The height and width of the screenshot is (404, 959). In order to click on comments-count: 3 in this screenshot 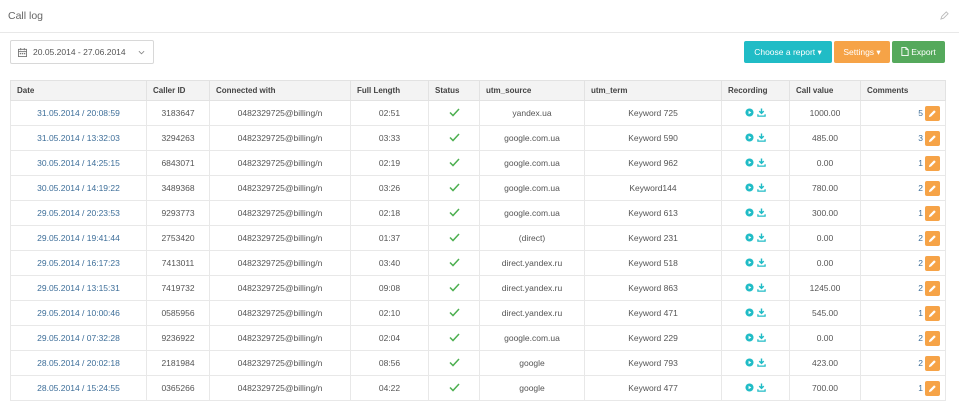, I will do `click(920, 138)`.